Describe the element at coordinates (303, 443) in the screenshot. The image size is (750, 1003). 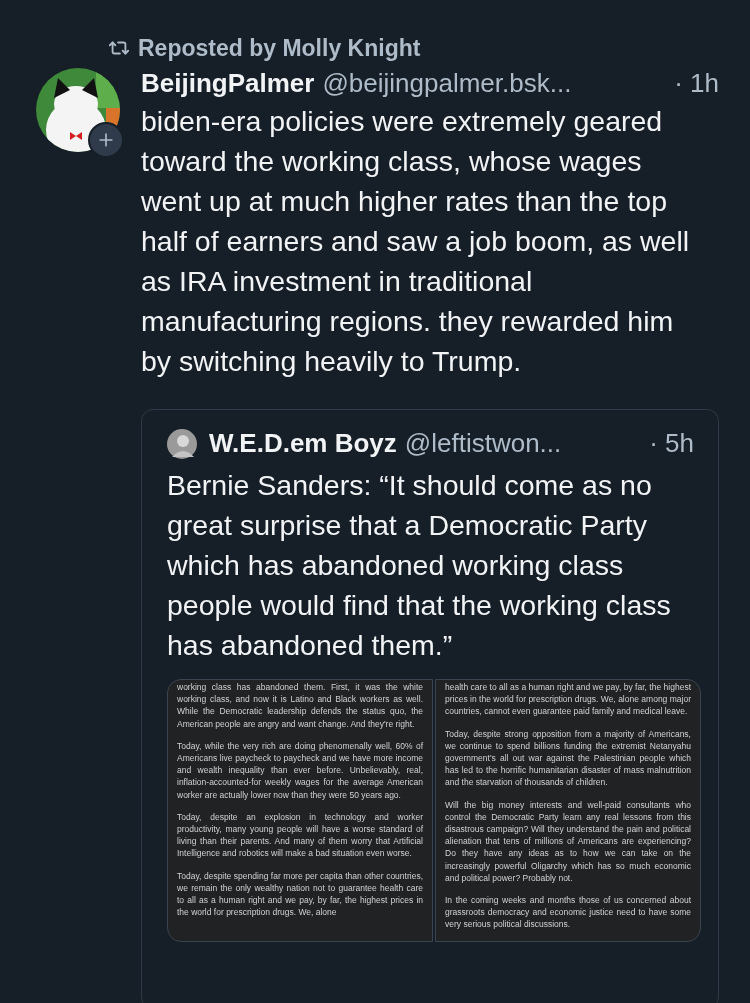
I see `author-name: W.E.D.em Boyz` at that location.